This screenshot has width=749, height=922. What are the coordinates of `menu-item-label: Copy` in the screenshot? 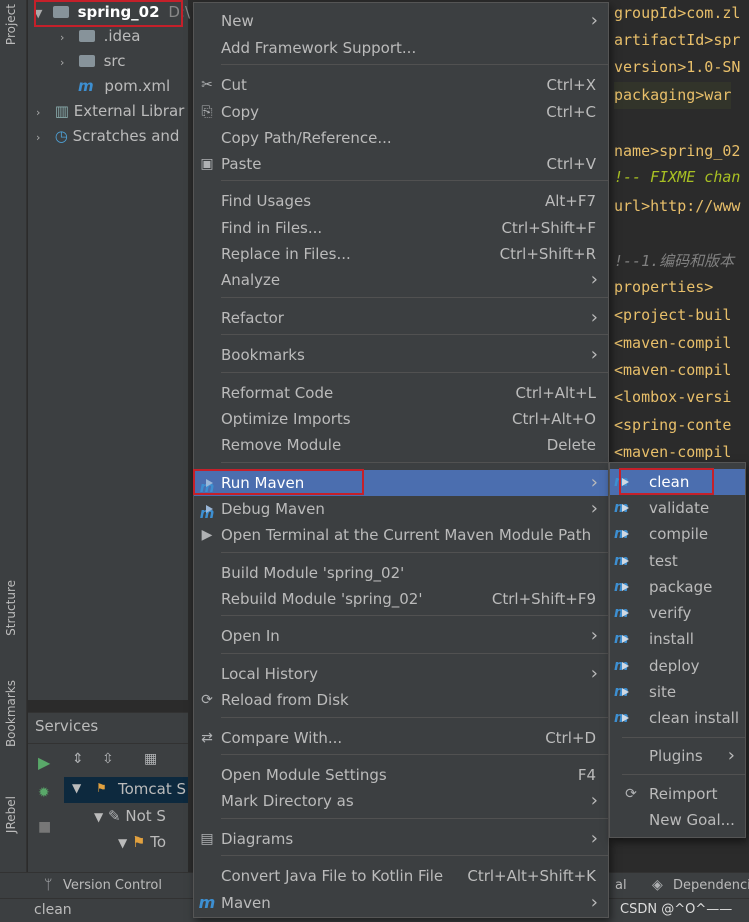 It's located at (240, 112).